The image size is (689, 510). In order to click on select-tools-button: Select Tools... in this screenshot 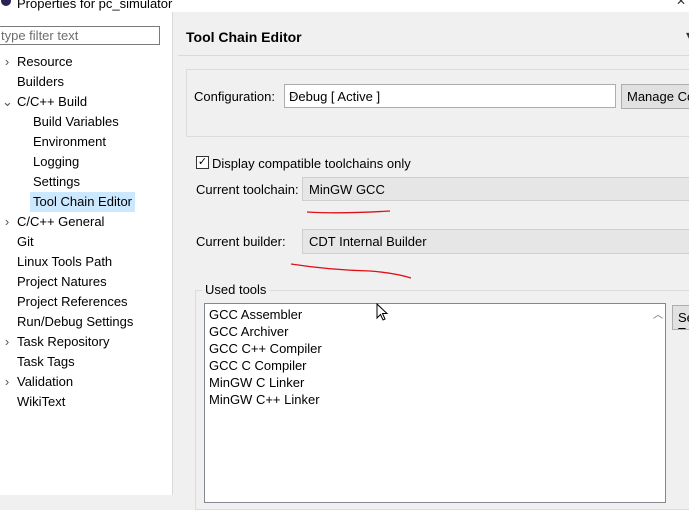, I will do `click(680, 317)`.